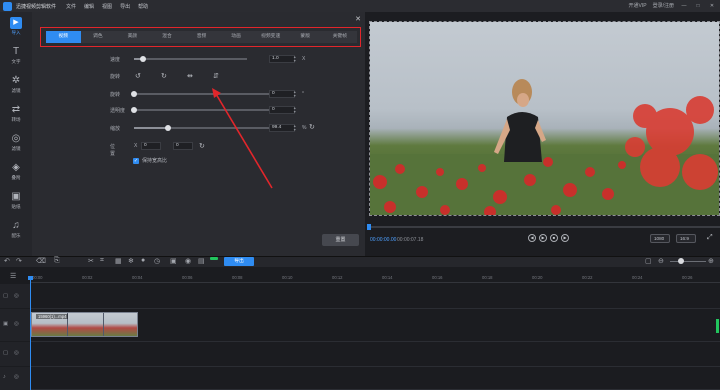 The image size is (720, 390). I want to click on track-menu-icon: ☰, so click(13, 276).